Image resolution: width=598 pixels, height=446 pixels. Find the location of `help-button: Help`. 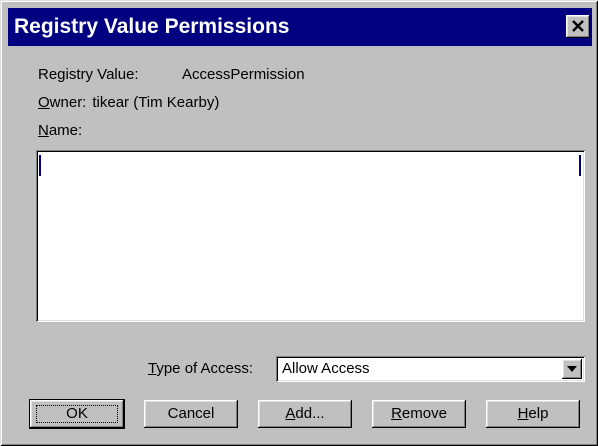

help-button: Help is located at coordinates (533, 414).